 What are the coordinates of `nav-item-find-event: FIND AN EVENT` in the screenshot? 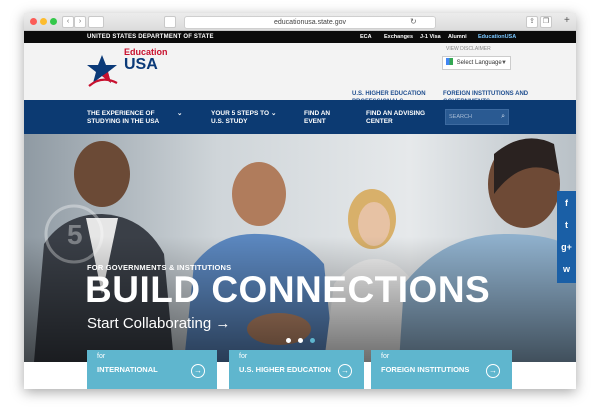 It's located at (321, 118).